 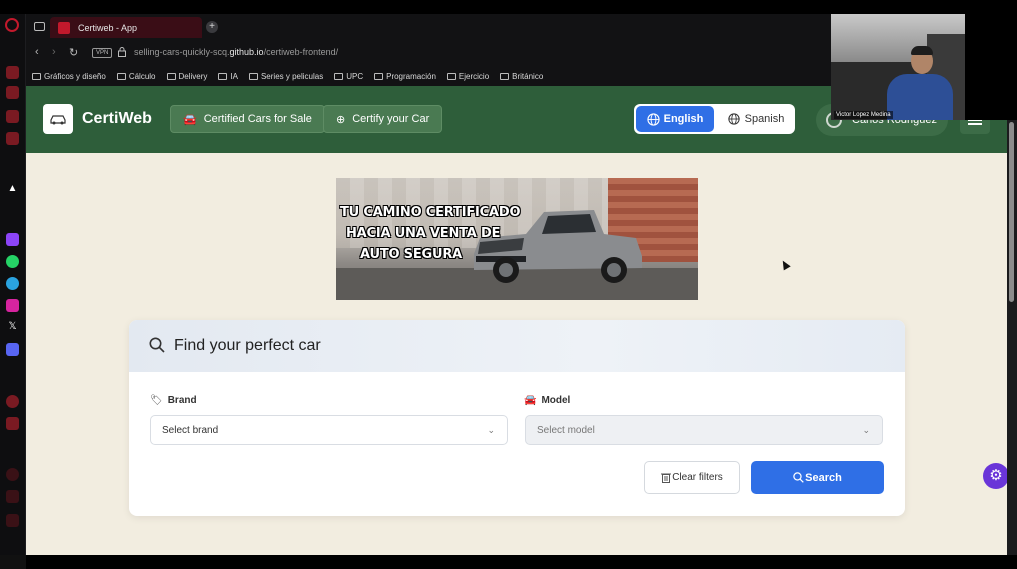 I want to click on bookmark-item: Programación, so click(x=405, y=76).